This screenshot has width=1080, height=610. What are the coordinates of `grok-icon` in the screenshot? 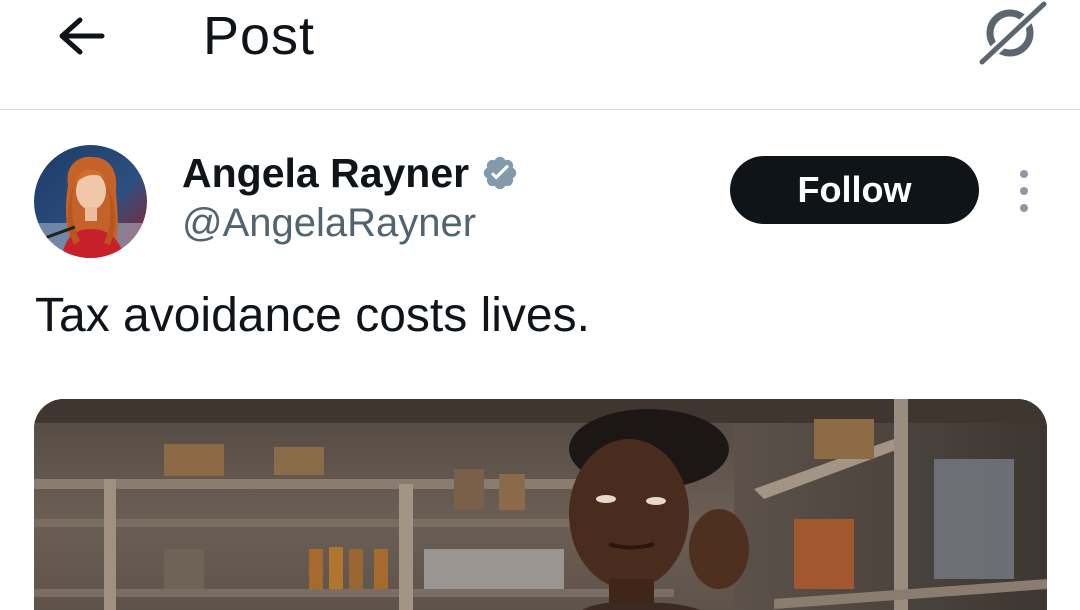 It's located at (1012, 33).